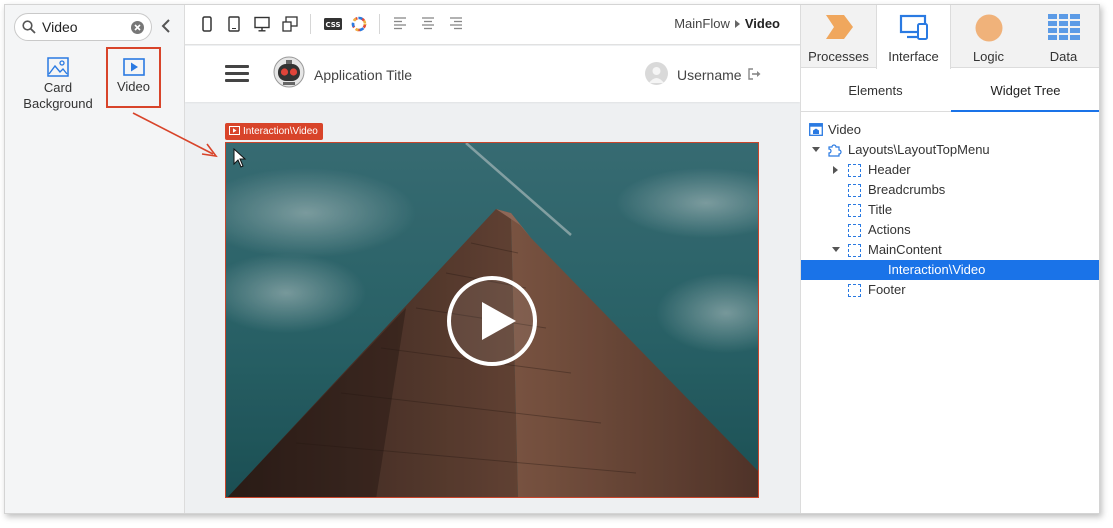 The height and width of the screenshot is (528, 1113). I want to click on multi-device-icon, so click(290, 24).